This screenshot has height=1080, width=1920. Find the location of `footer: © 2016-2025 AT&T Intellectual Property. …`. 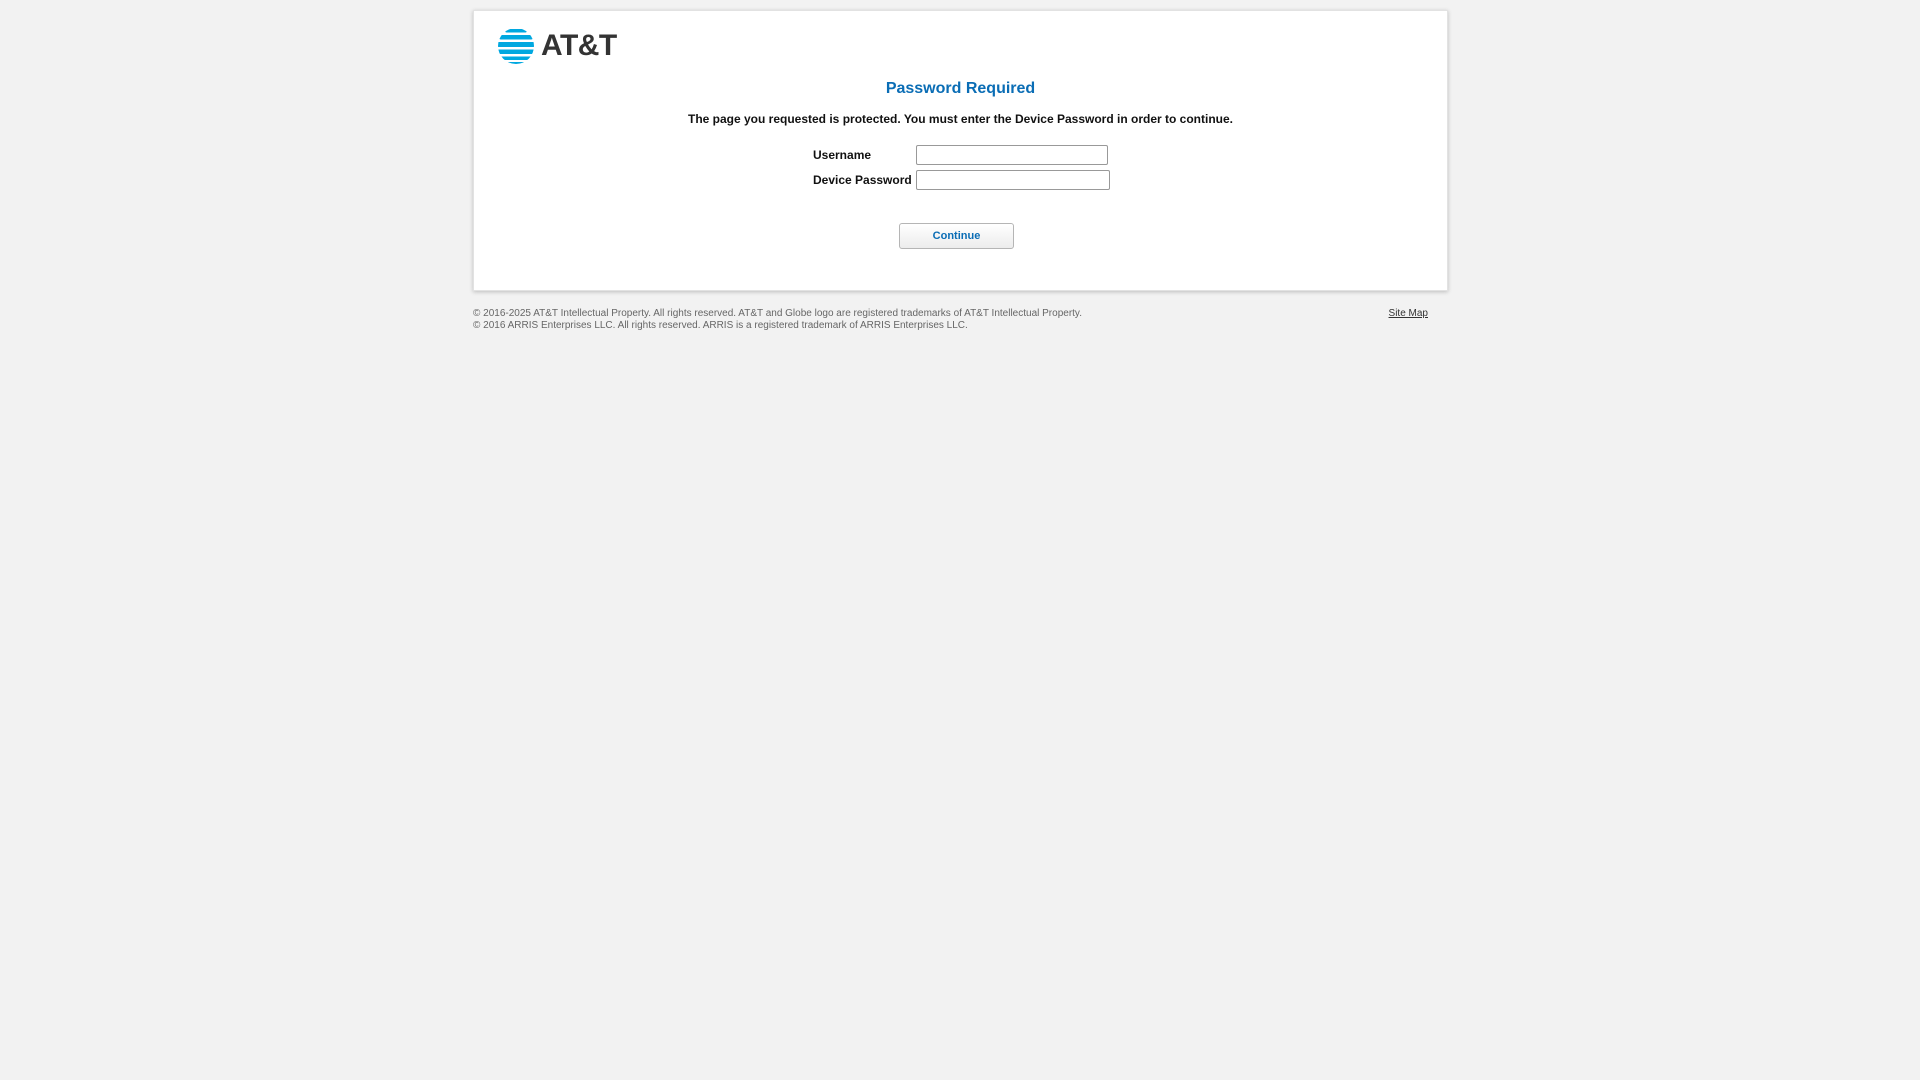

footer: © 2016-2025 AT&T Intellectual Property. … is located at coordinates (950, 320).